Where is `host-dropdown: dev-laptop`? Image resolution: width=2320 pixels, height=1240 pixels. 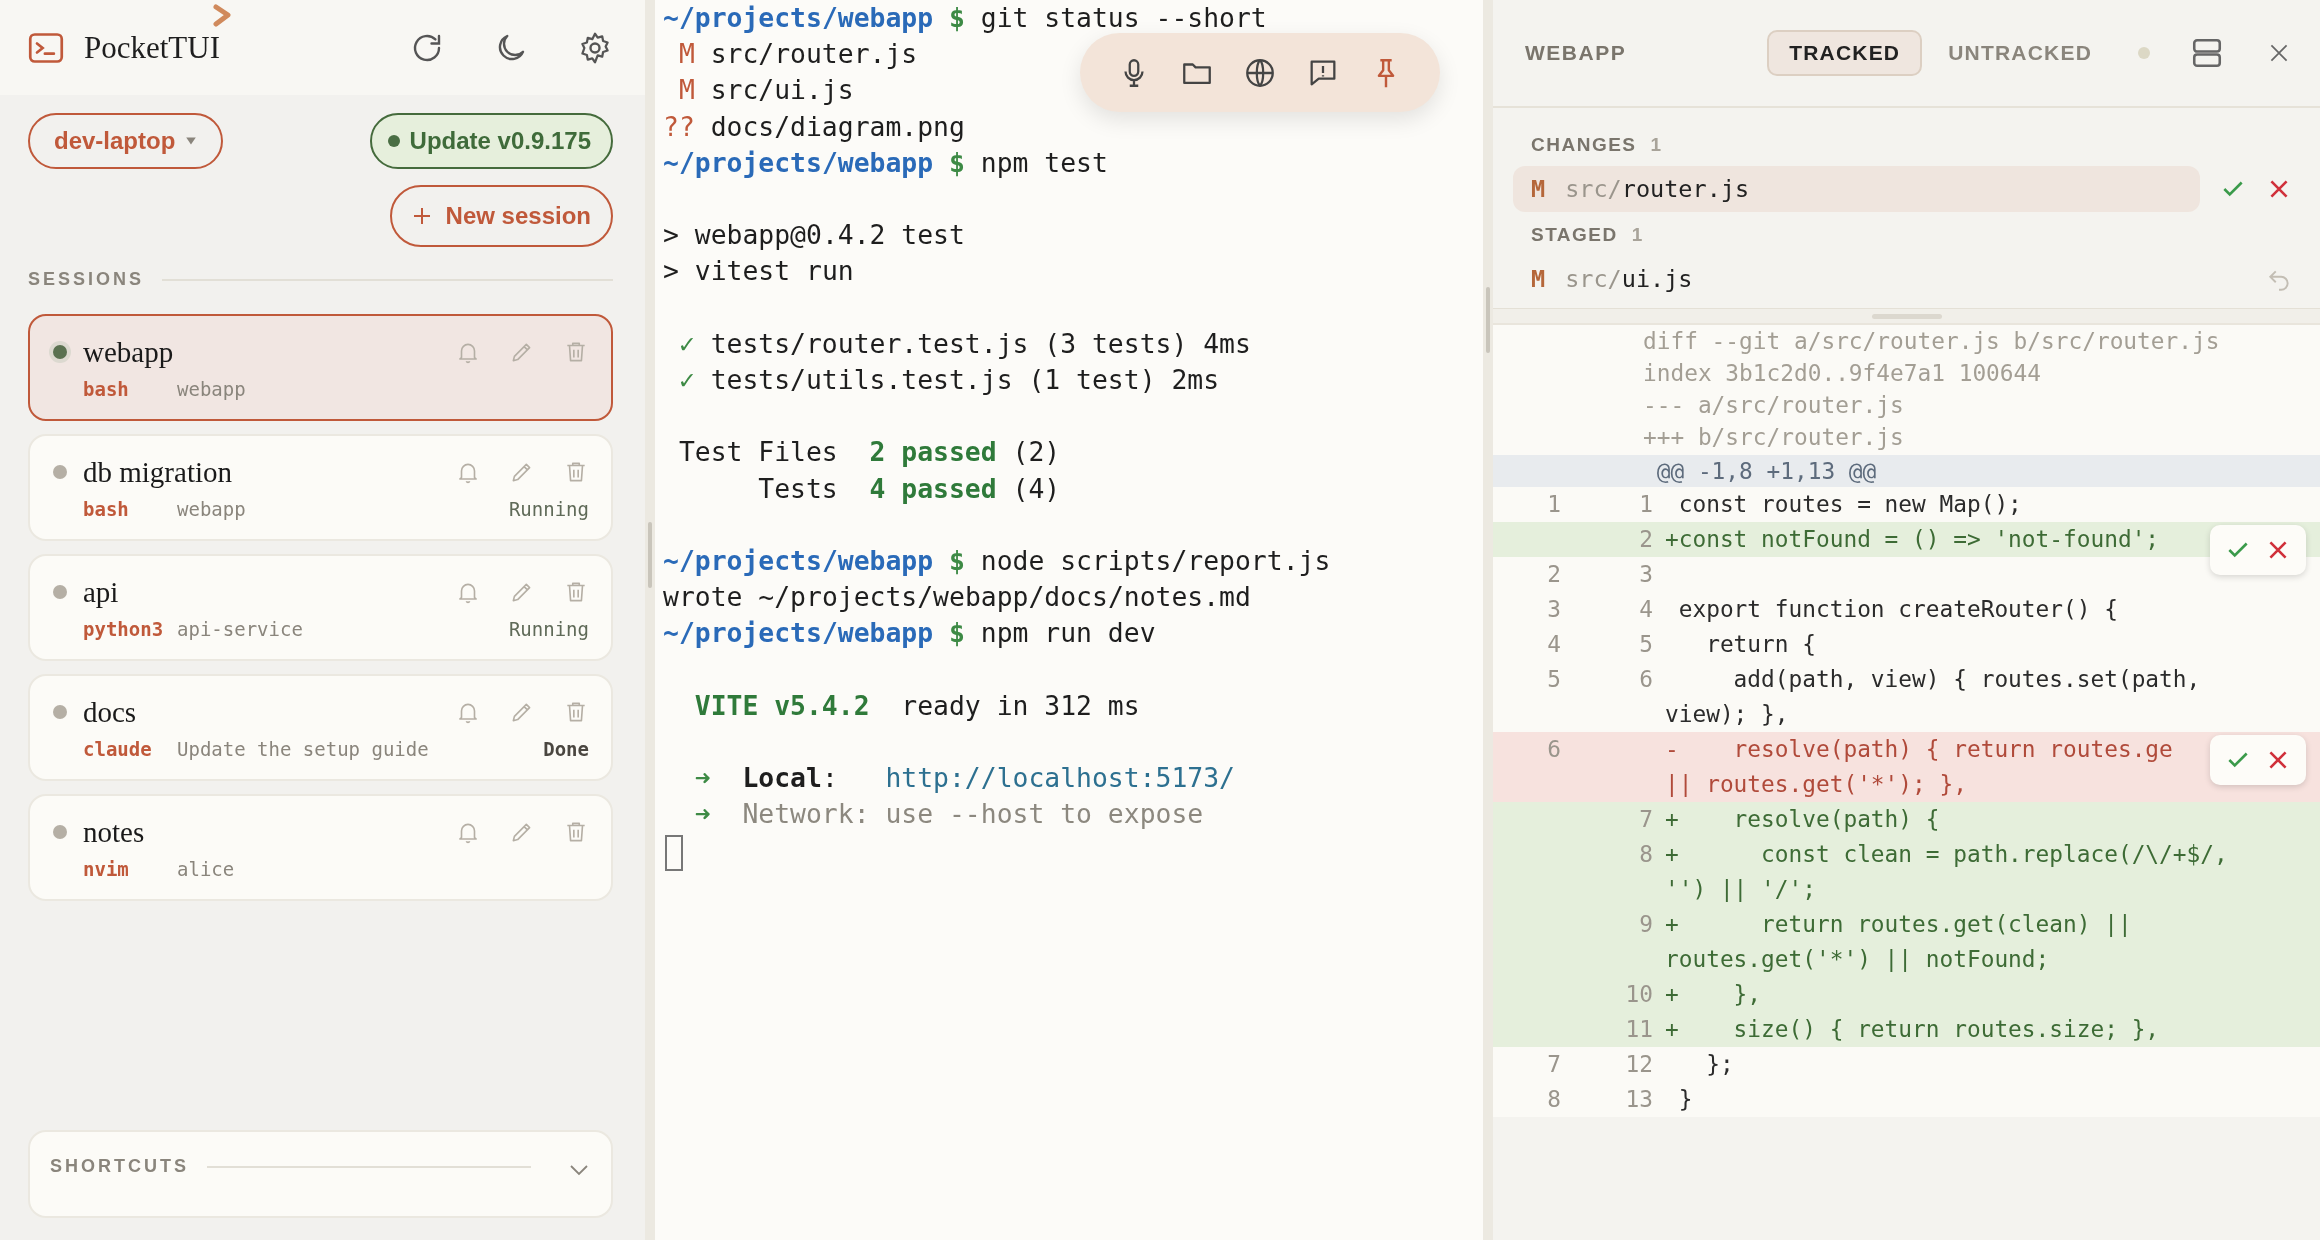 host-dropdown: dev-laptop is located at coordinates (126, 141).